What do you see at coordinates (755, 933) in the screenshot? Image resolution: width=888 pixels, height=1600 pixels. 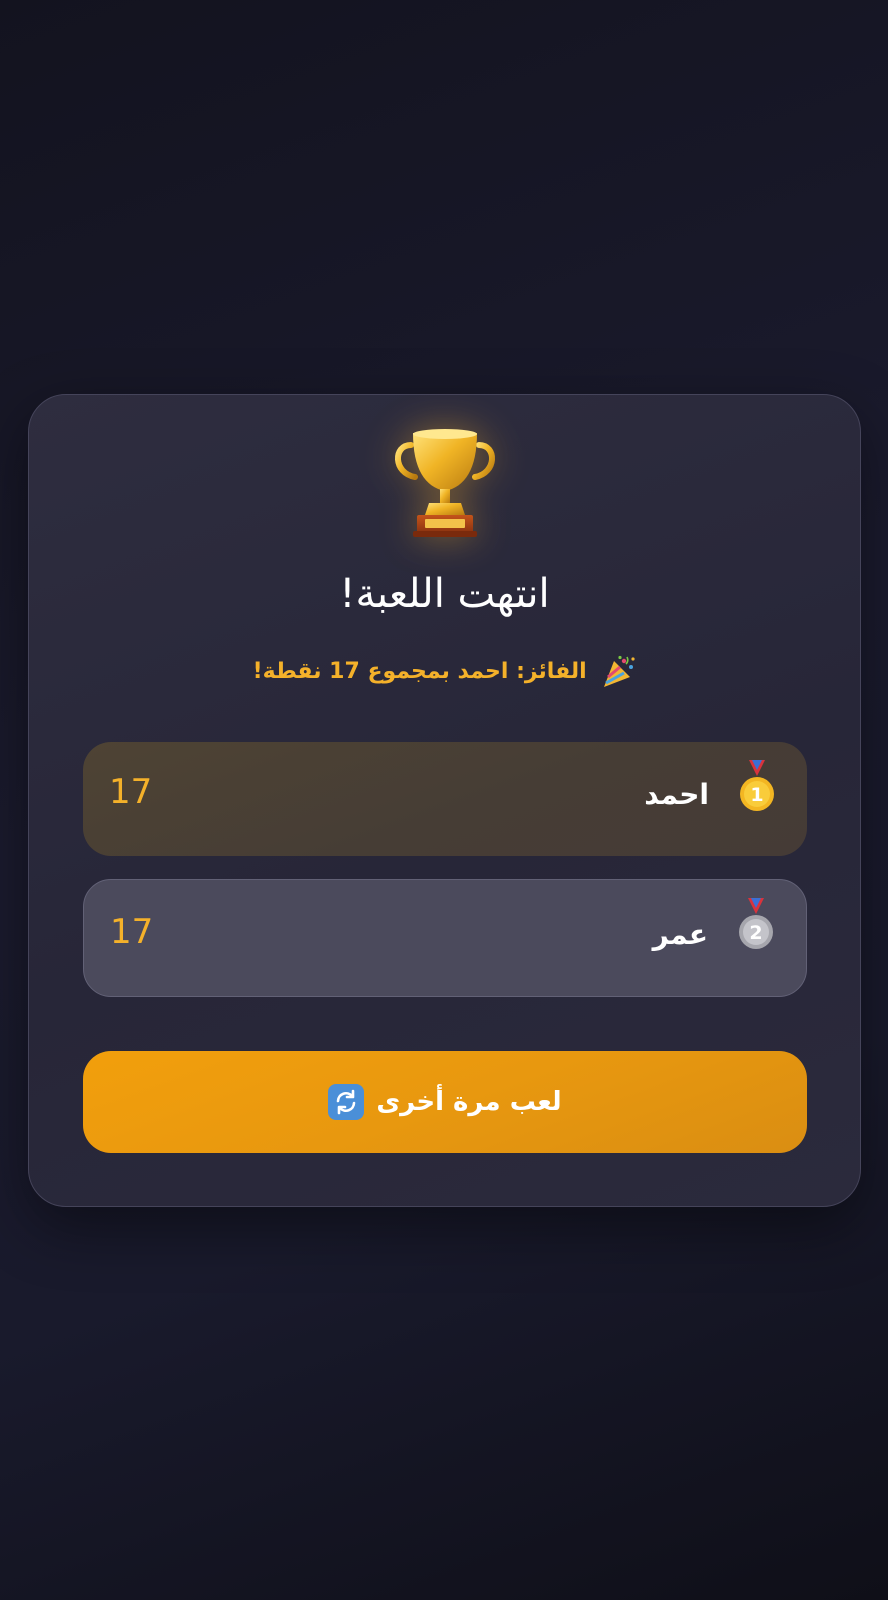 I see `silver-medal-number: 2` at bounding box center [755, 933].